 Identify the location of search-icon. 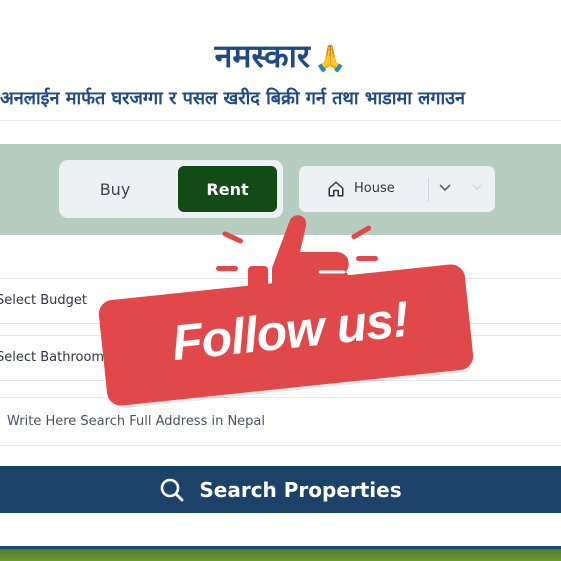
(172, 489).